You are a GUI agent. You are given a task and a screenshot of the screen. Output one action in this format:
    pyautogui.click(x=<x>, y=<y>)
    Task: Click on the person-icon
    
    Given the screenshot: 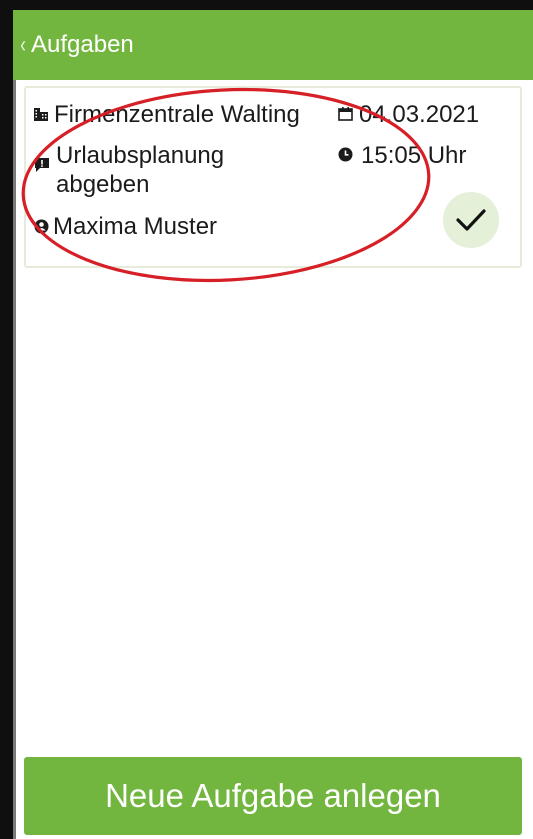 What is the action you would take?
    pyautogui.click(x=41, y=226)
    